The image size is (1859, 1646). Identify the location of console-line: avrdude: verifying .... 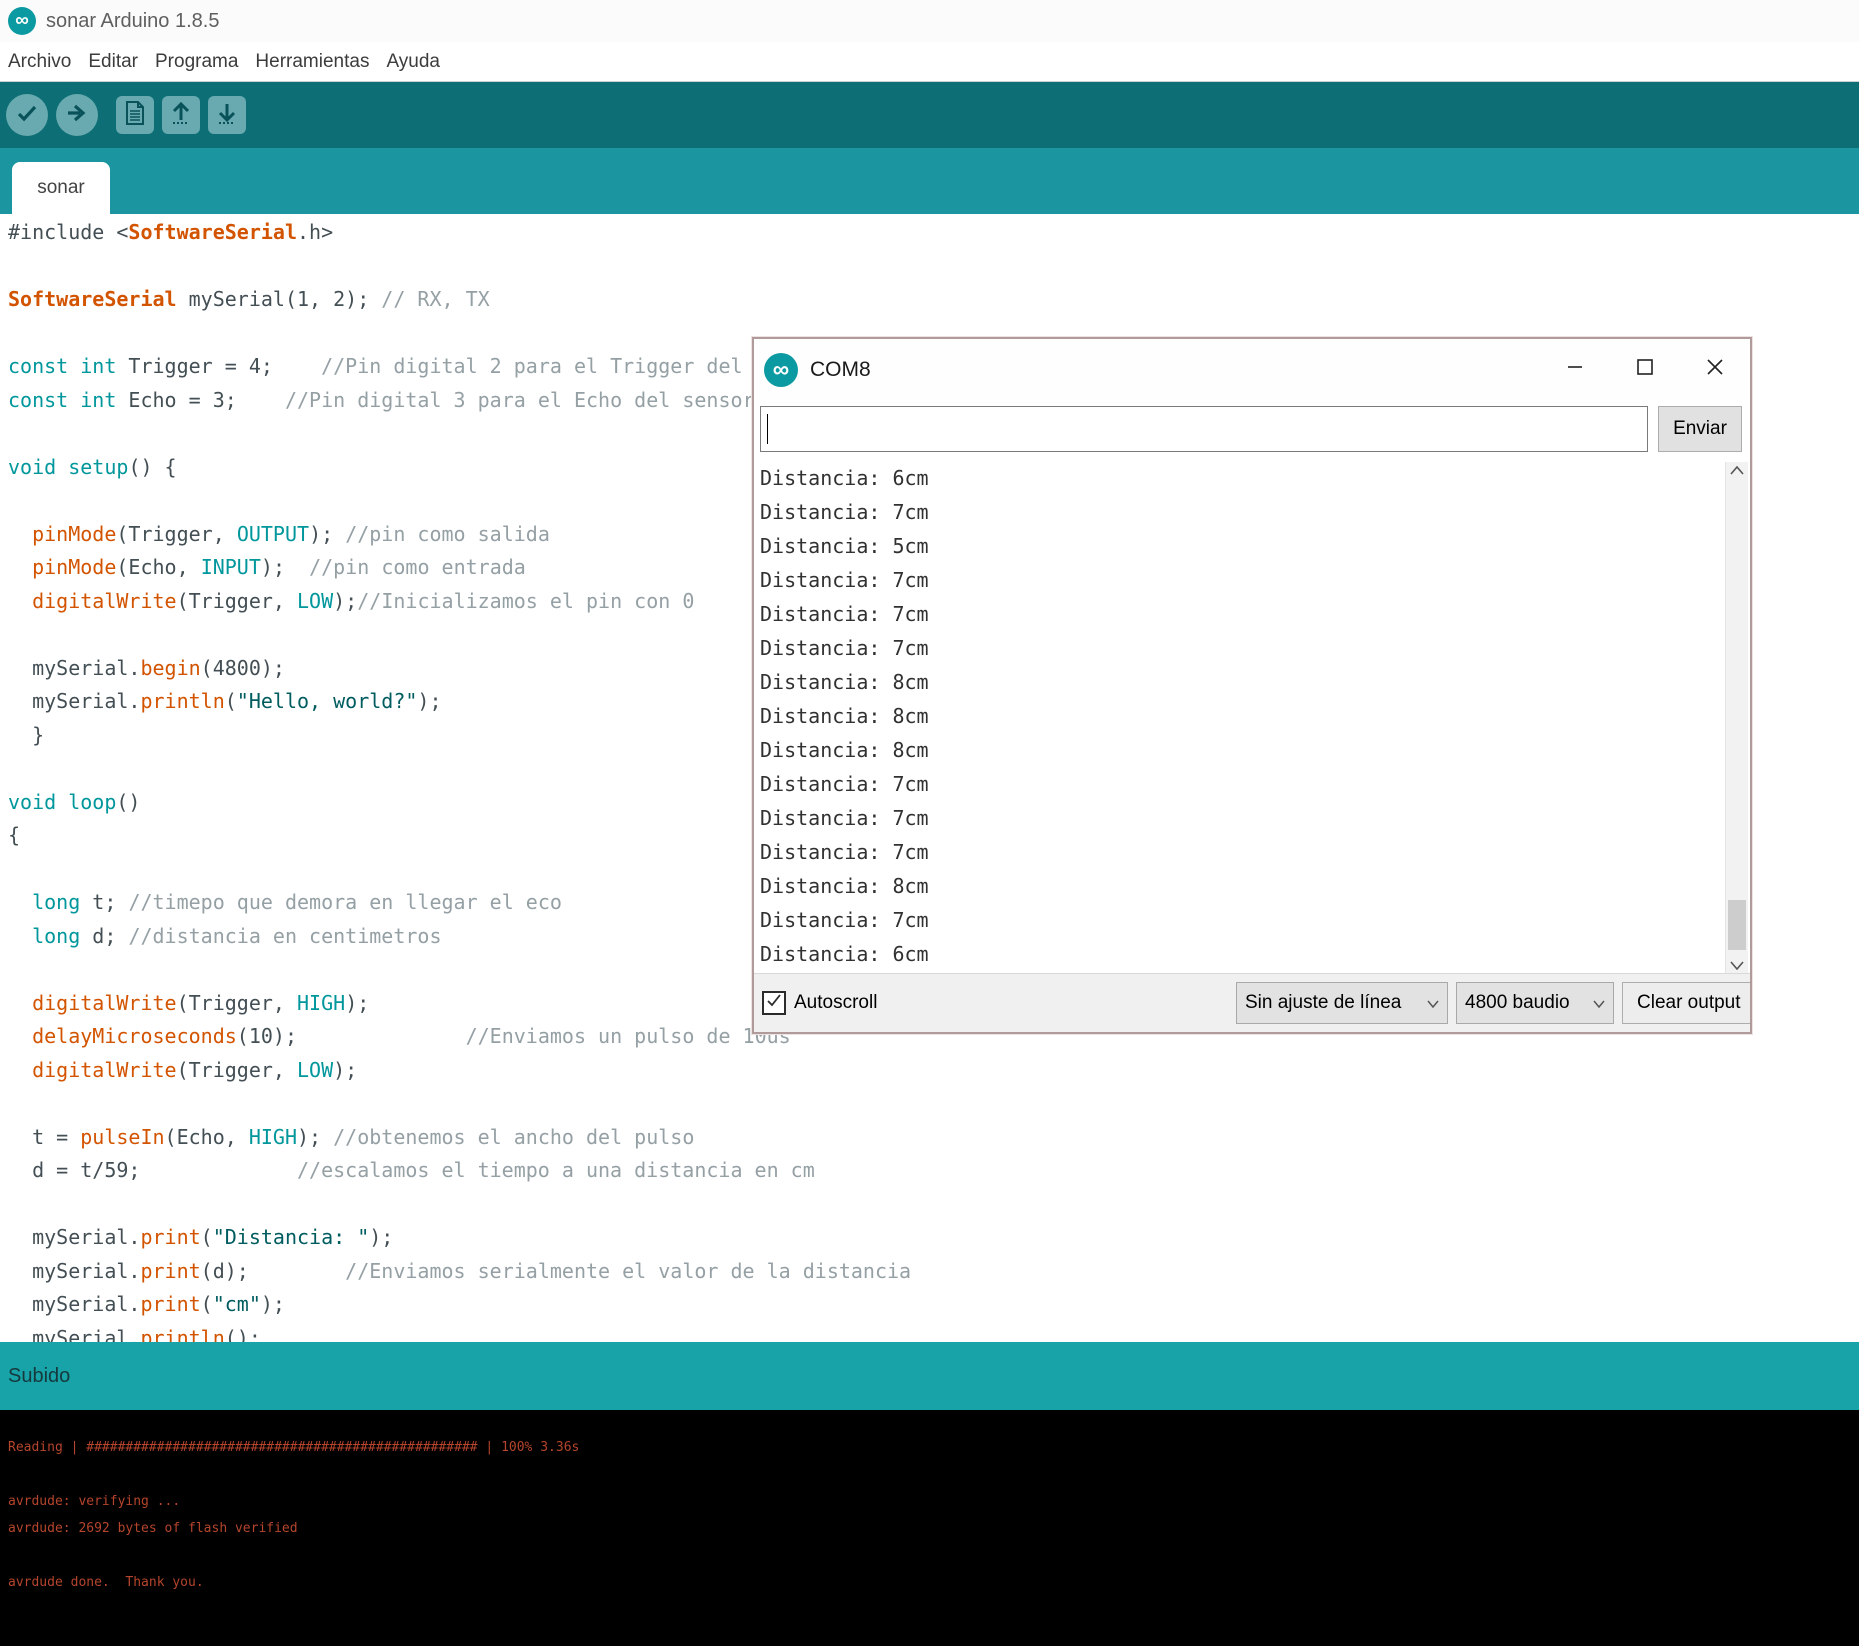
(94, 1501).